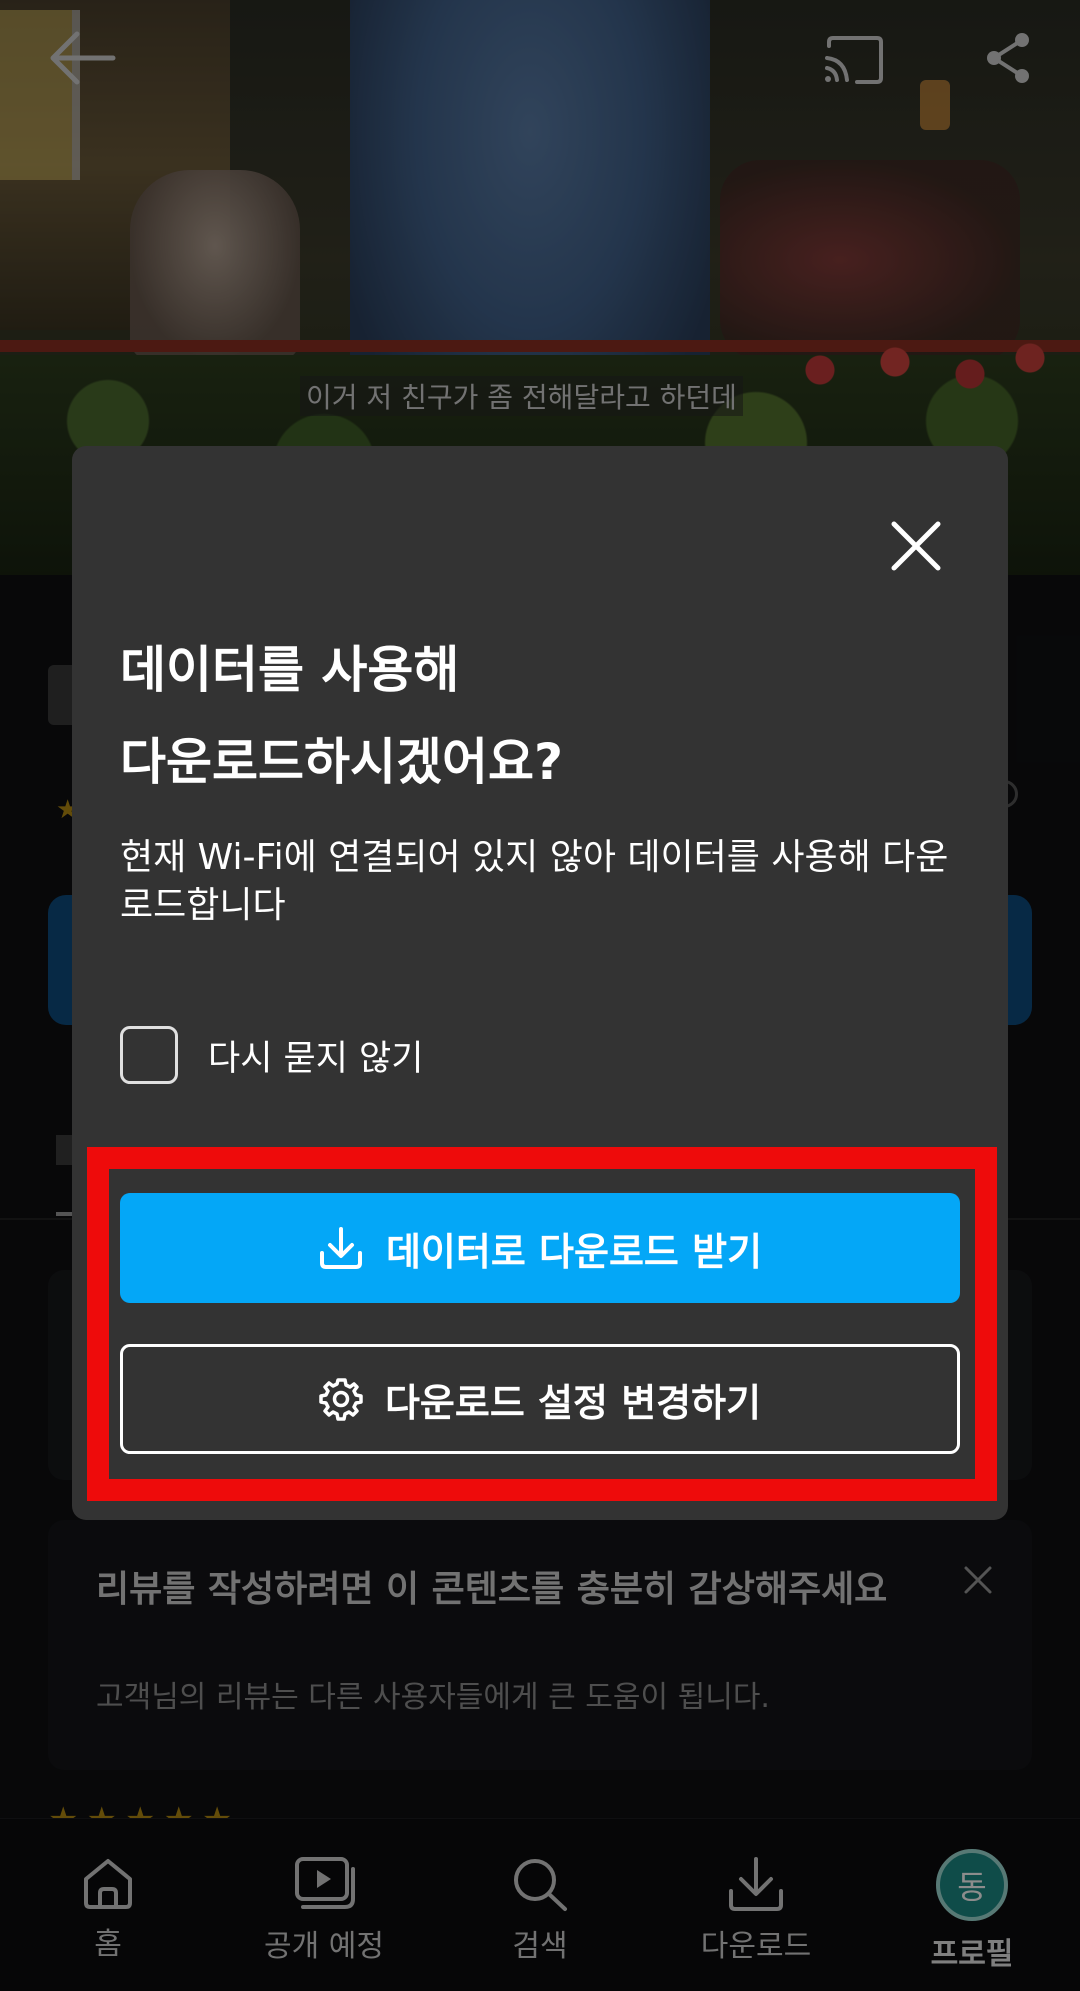 This screenshot has width=1080, height=1991. Describe the element at coordinates (341, 1399) in the screenshot. I see `gear-icon` at that location.